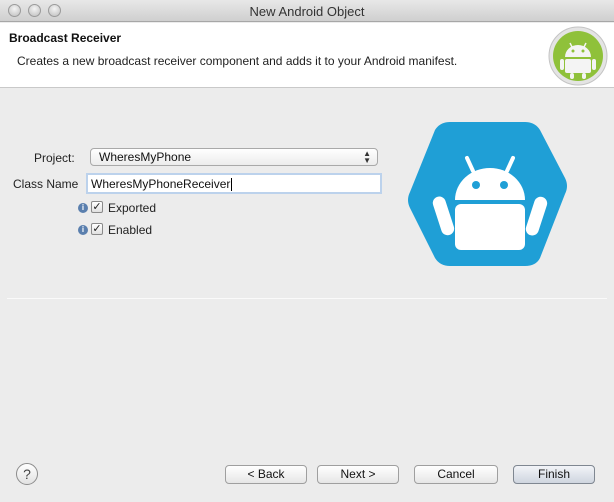  What do you see at coordinates (367, 157) in the screenshot?
I see `select-arrows-icon: ▲ ▼` at bounding box center [367, 157].